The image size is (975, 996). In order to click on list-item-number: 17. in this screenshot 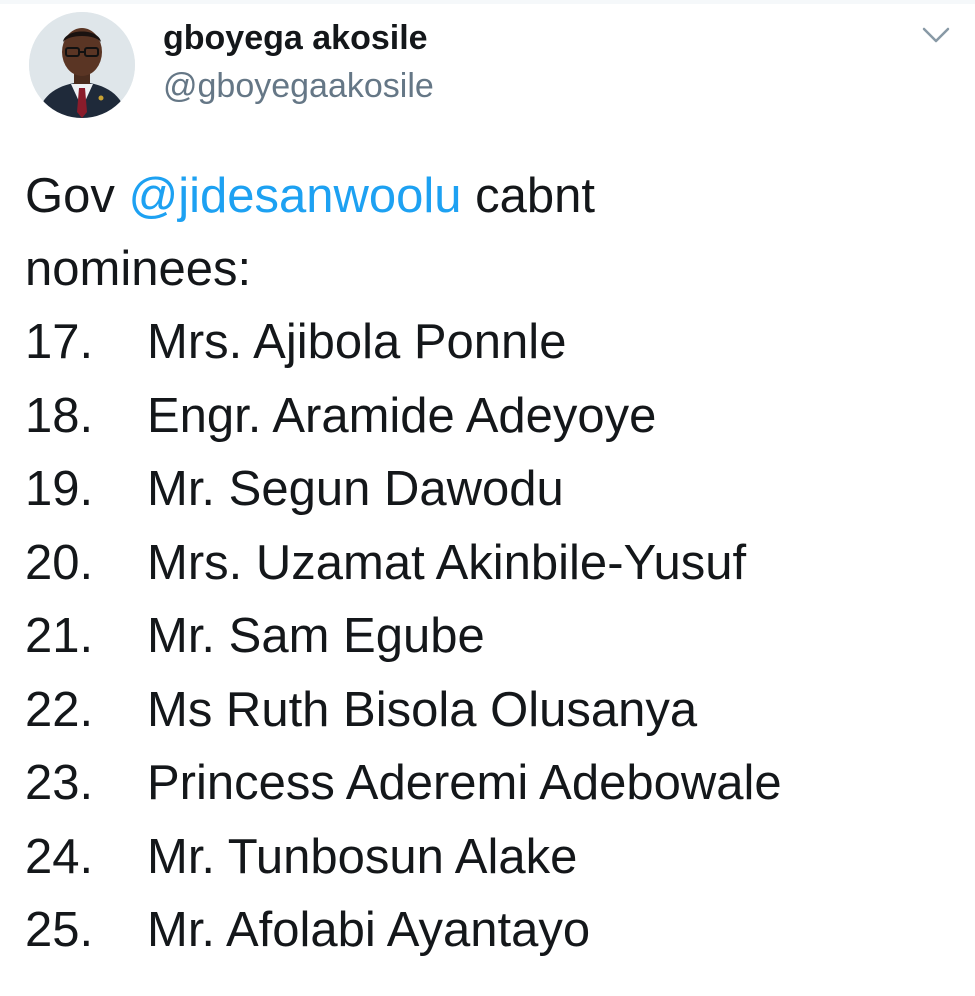, I will do `click(59, 342)`.